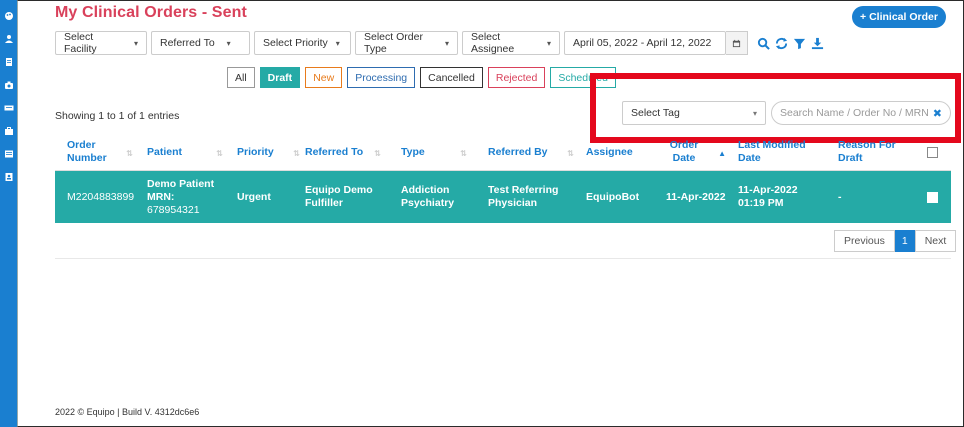 This screenshot has width=964, height=427. I want to click on cell-patient: Demo Patient MRN: 678954321, so click(187, 197).